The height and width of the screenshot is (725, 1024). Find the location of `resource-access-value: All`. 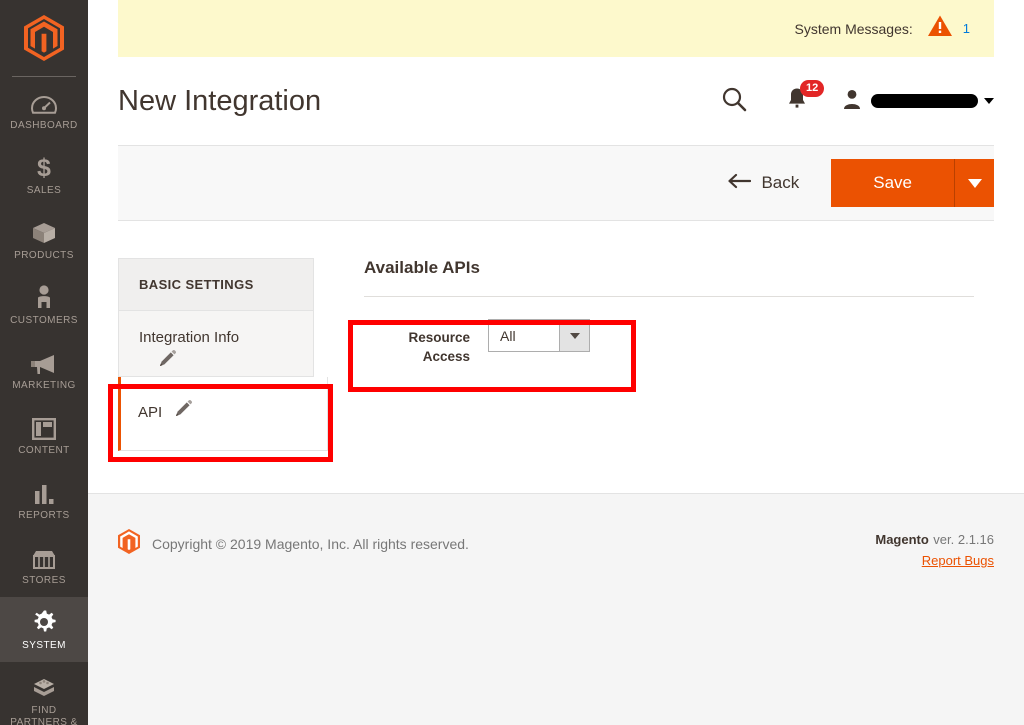

resource-access-value: All is located at coordinates (508, 335).